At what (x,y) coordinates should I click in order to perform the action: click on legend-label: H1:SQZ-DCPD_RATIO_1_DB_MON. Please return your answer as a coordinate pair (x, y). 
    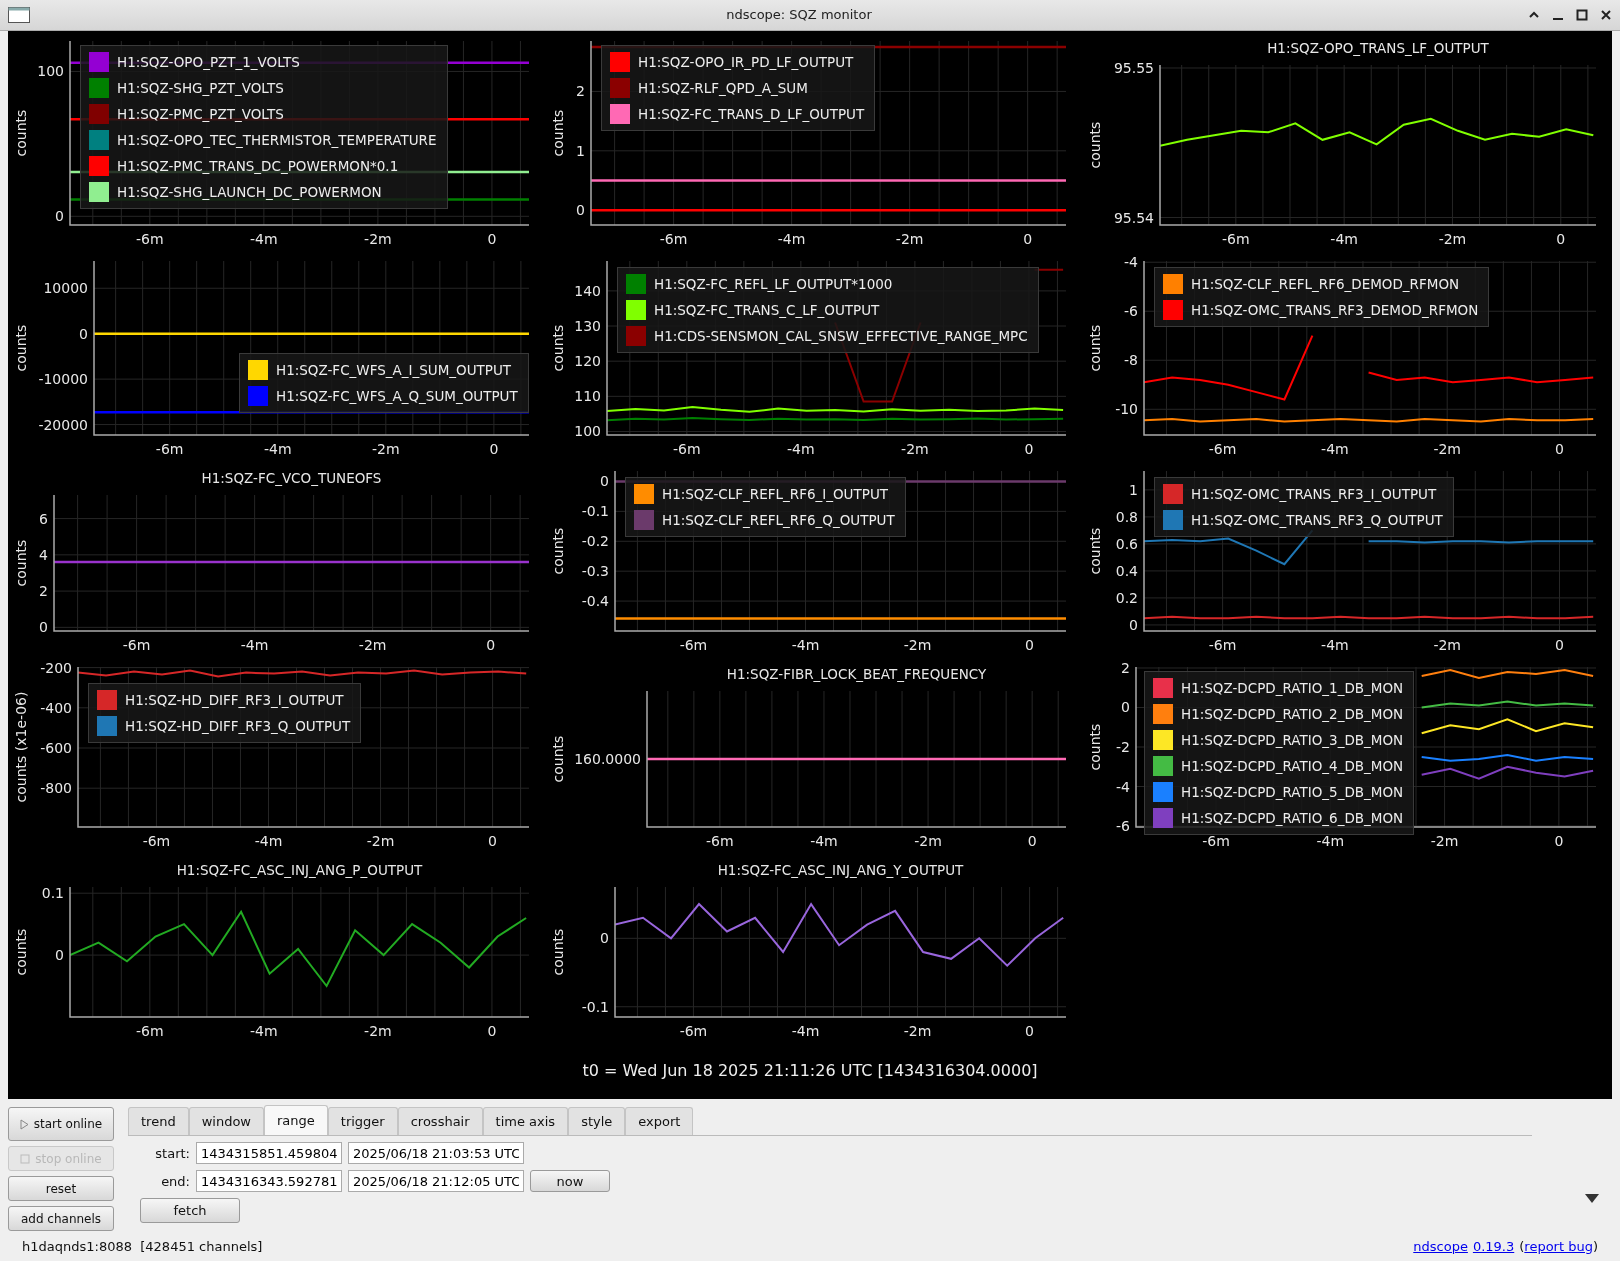
    Looking at the image, I should click on (1292, 687).